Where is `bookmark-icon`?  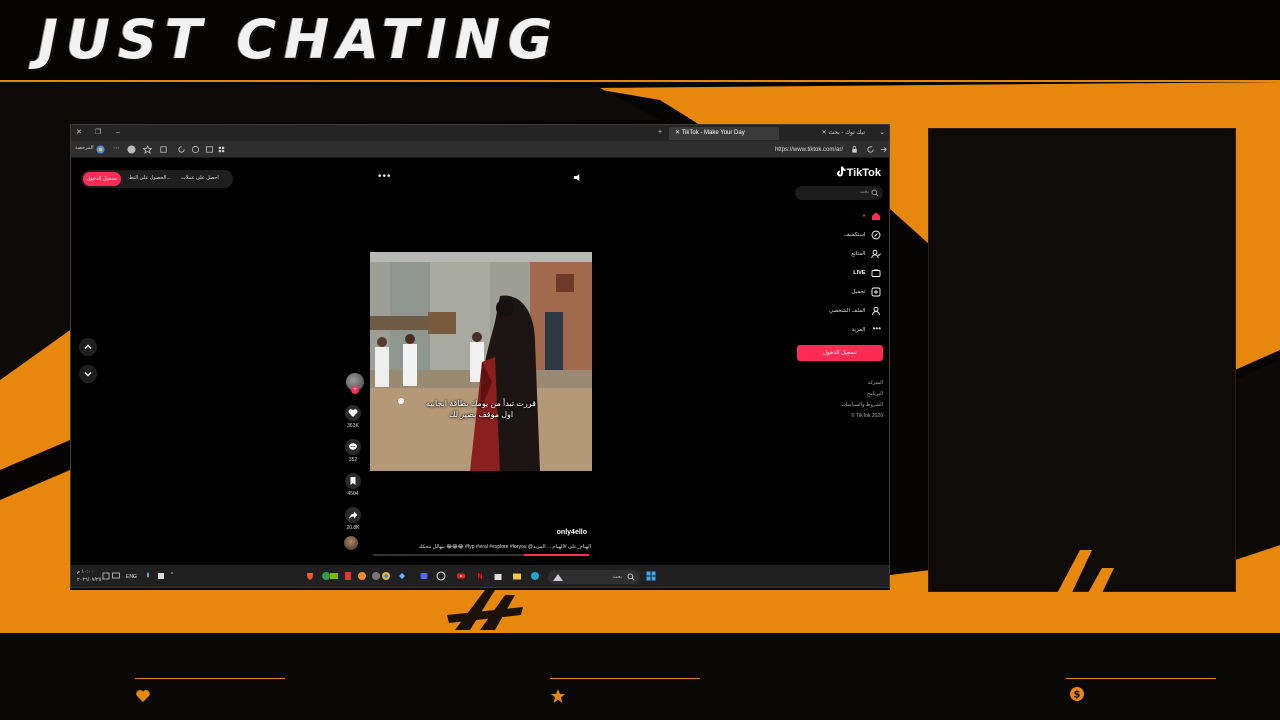
bookmark-icon is located at coordinates (353, 481).